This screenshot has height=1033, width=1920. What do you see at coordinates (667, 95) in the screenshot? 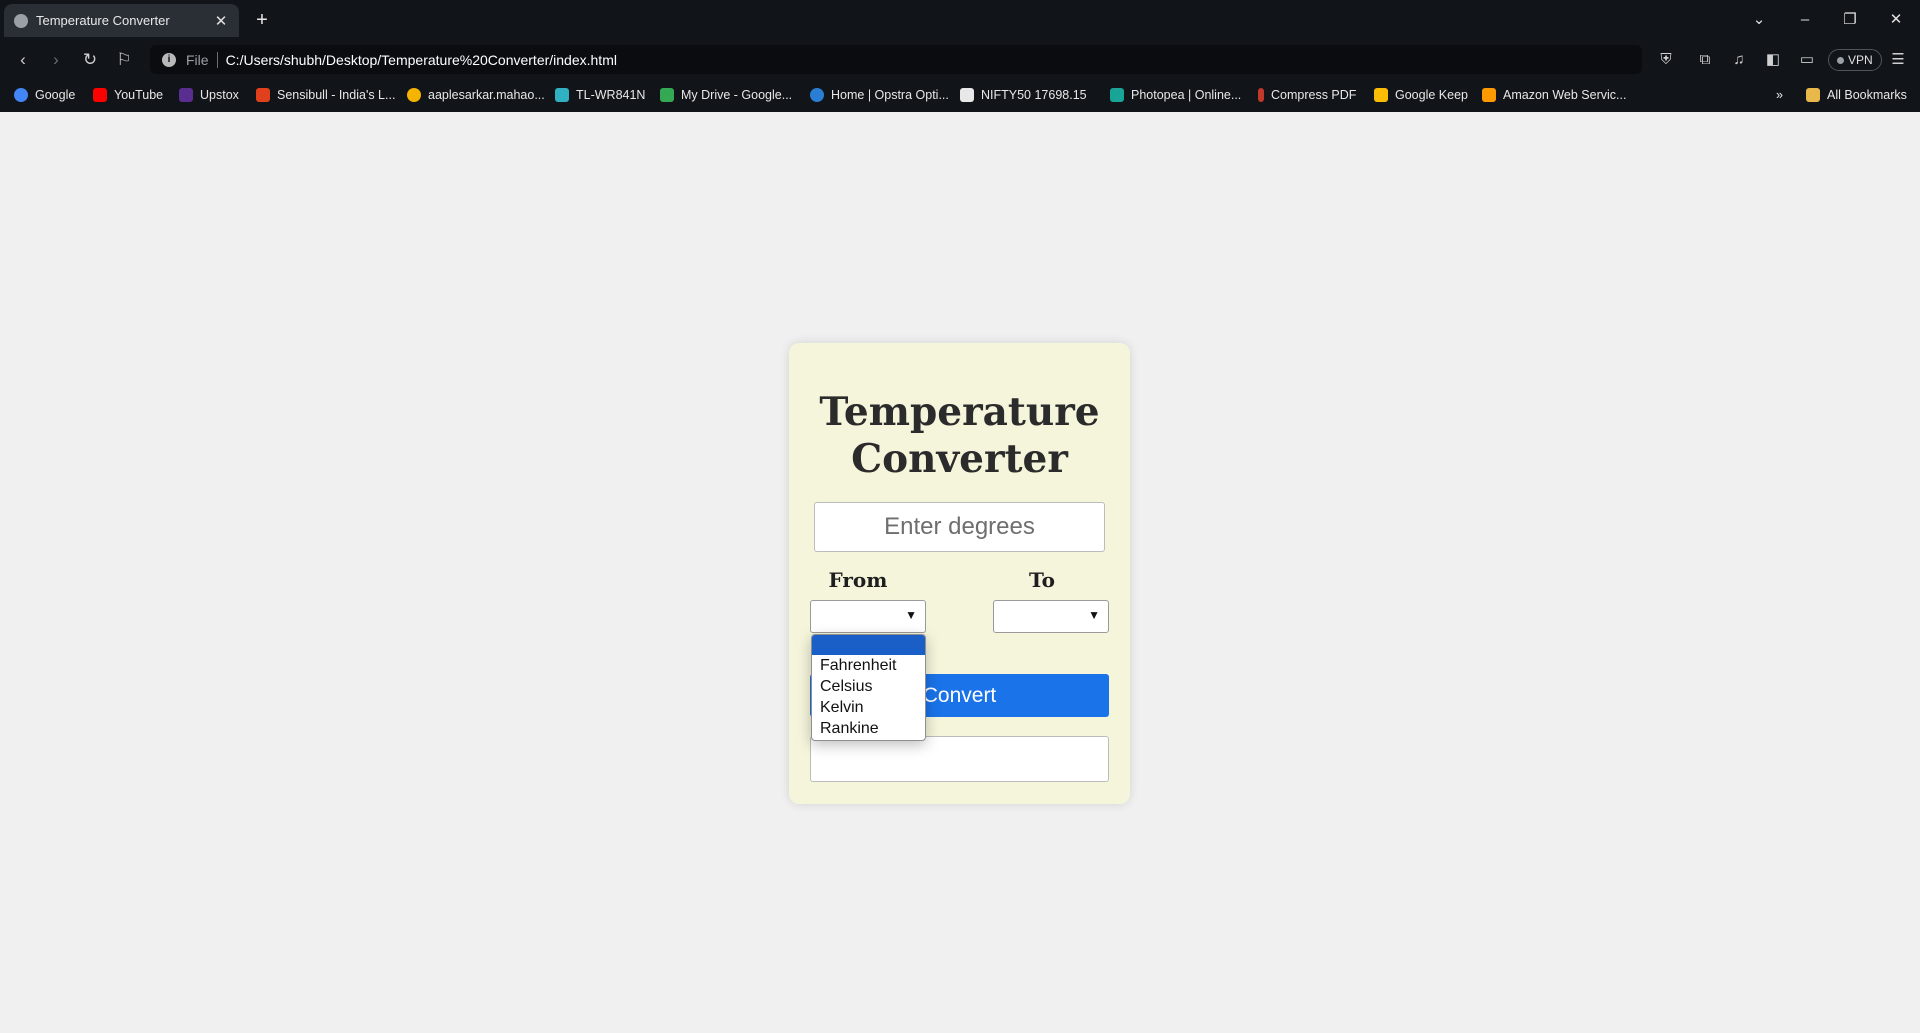
I see `google-drive-icon` at bounding box center [667, 95].